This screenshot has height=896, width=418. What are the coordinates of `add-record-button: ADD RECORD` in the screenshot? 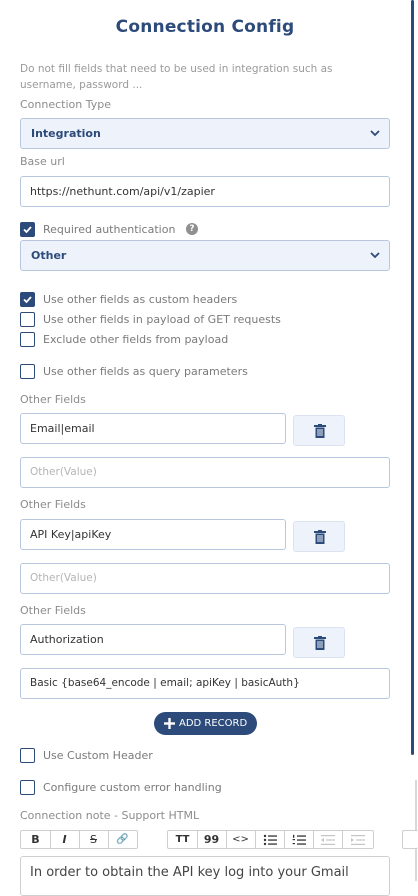 It's located at (205, 723).